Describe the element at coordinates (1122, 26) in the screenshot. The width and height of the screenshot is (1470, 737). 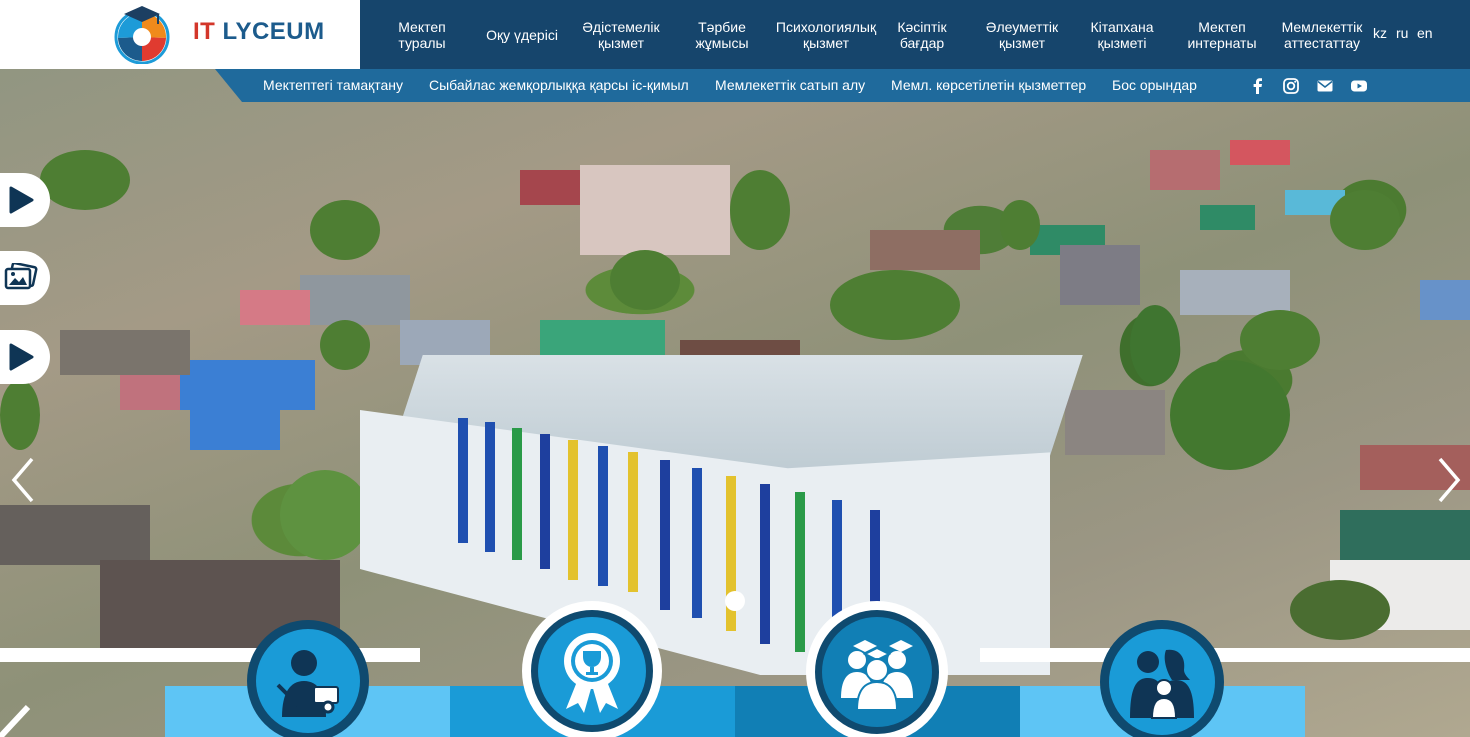
I see `nav-label-line1: Кітапхана` at that location.